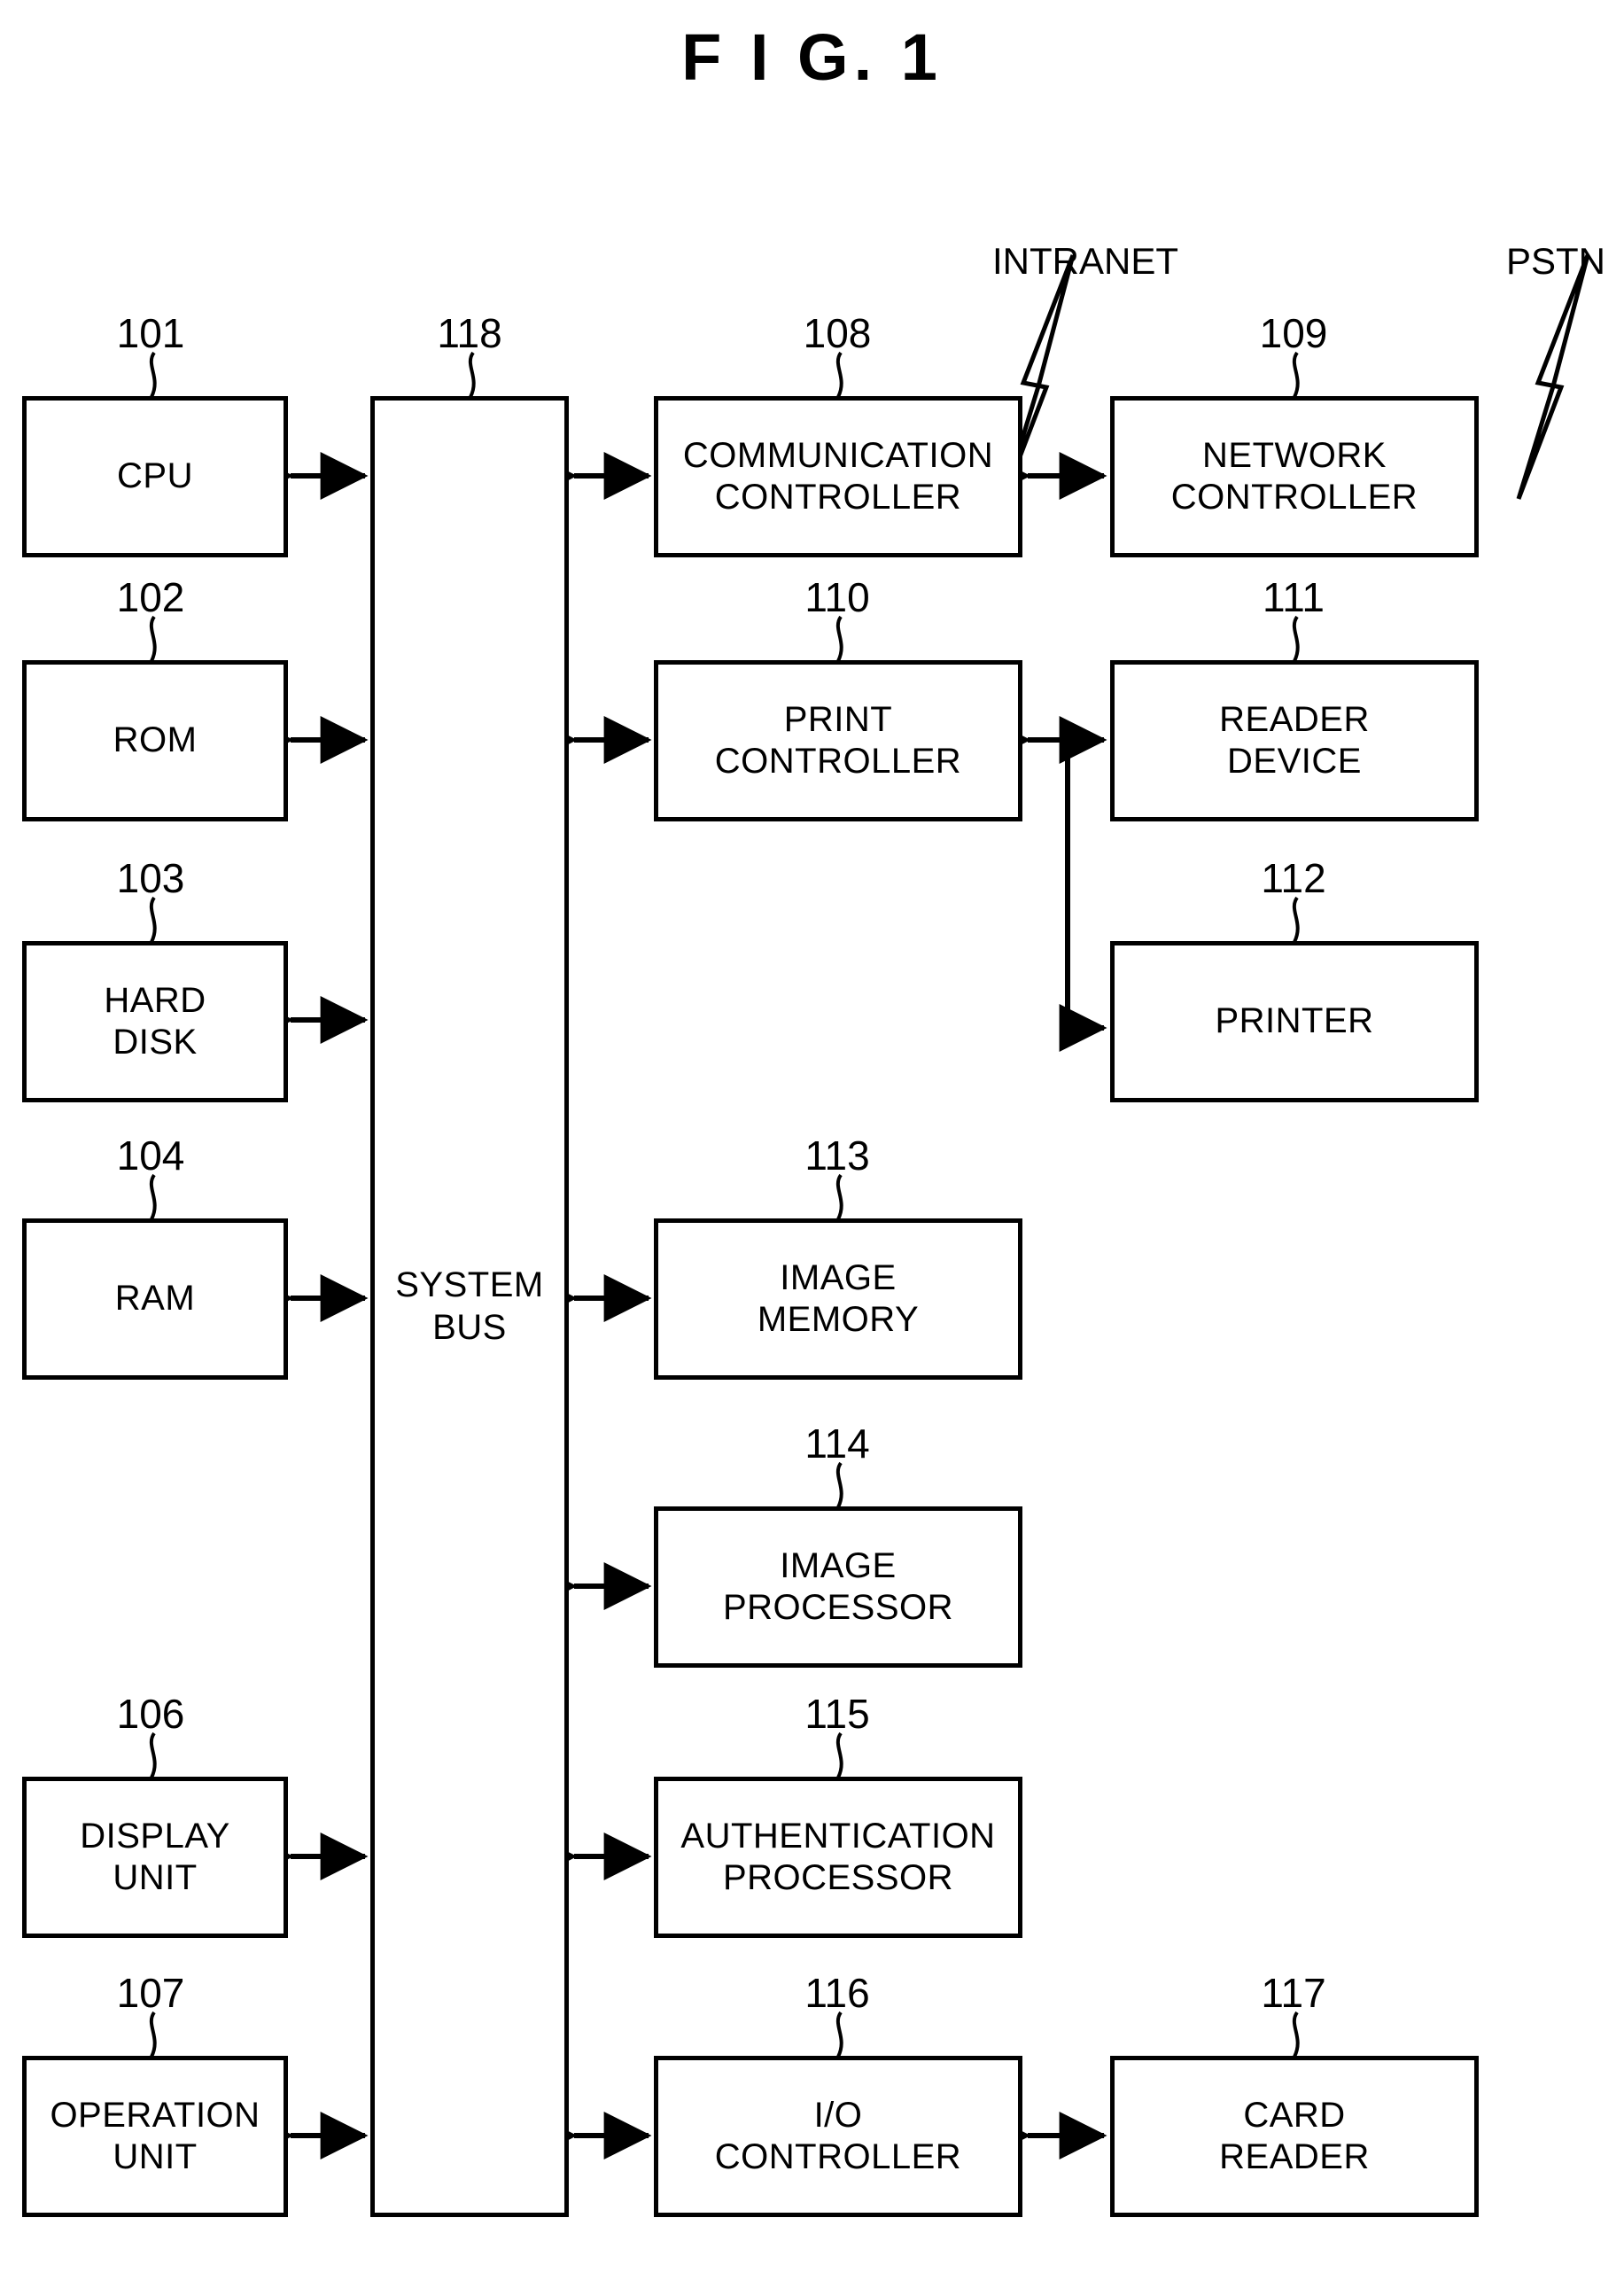 This screenshot has height=2280, width=1624. I want to click on block-communication-controller-label: COMMUNICATION CONTROLLER, so click(838, 476).